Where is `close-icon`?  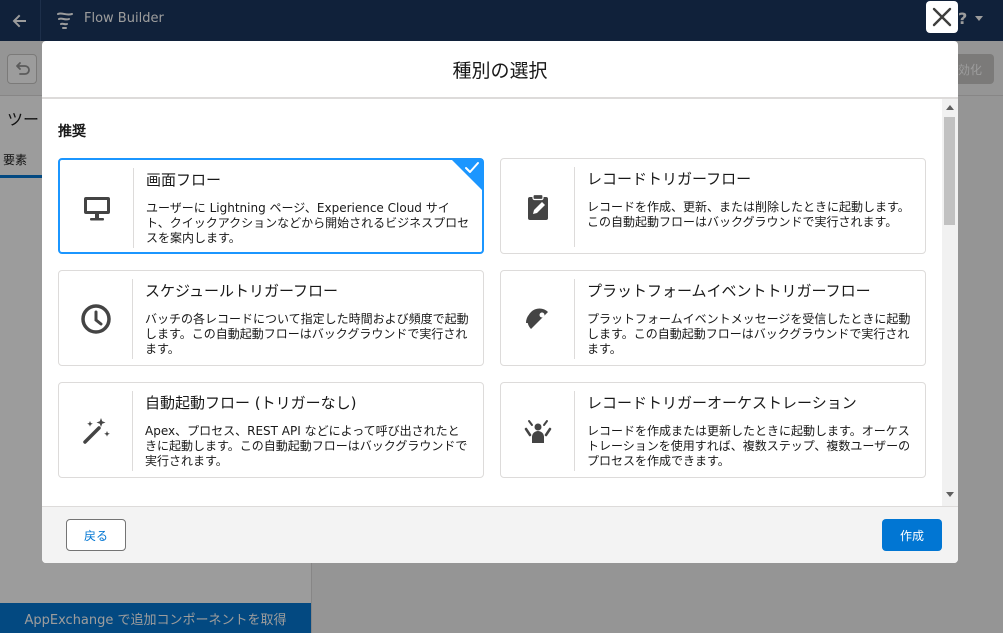
close-icon is located at coordinates (942, 17).